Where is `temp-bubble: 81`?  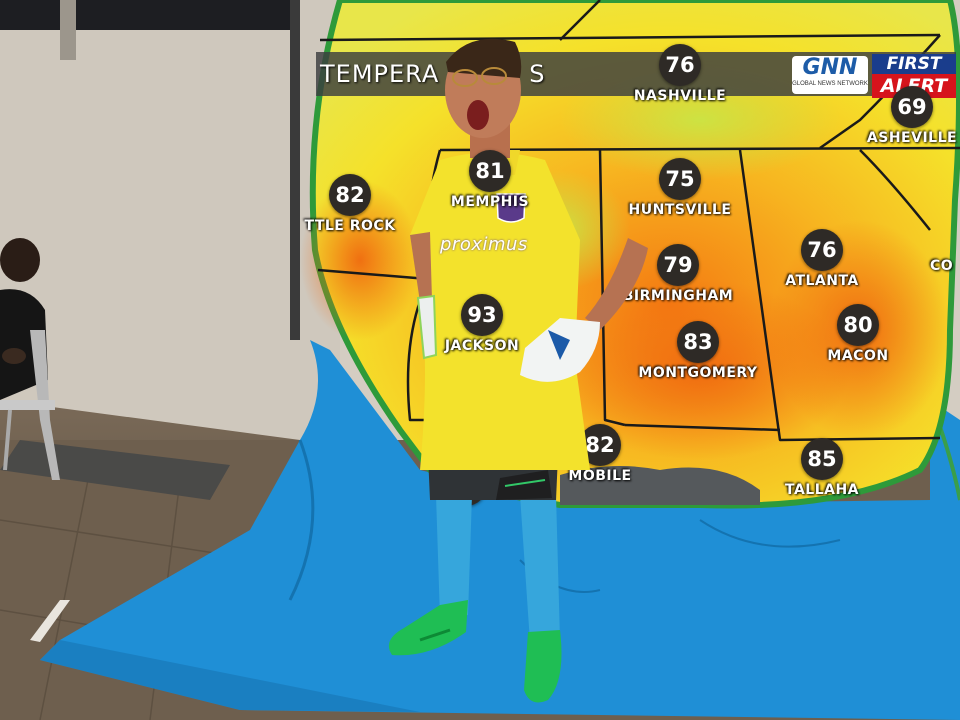 temp-bubble: 81 is located at coordinates (490, 171).